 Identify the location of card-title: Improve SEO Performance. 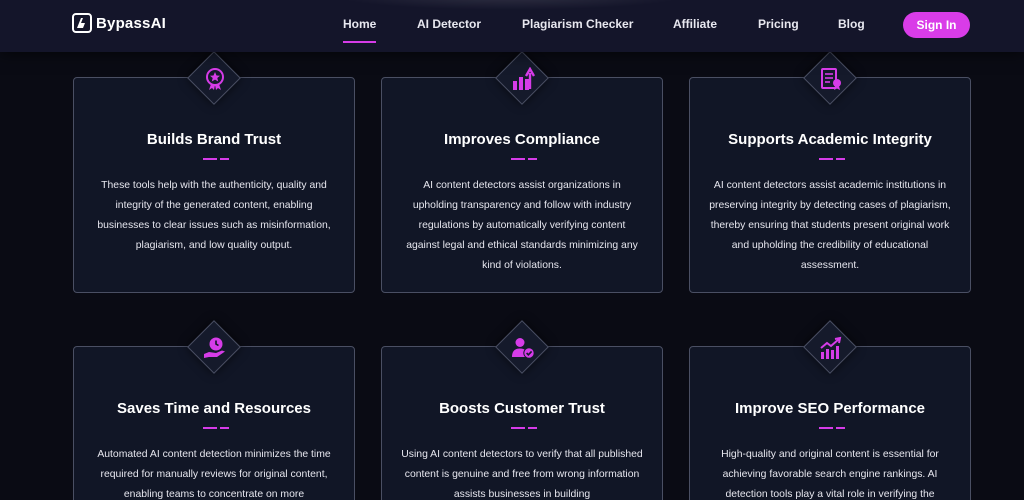
(830, 408).